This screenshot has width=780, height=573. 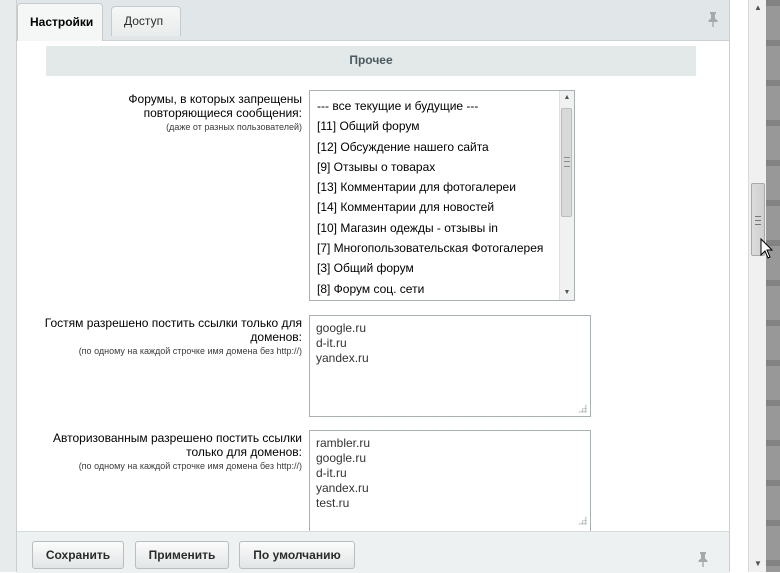 What do you see at coordinates (297, 555) in the screenshot?
I see `default-button: По умолчанию` at bounding box center [297, 555].